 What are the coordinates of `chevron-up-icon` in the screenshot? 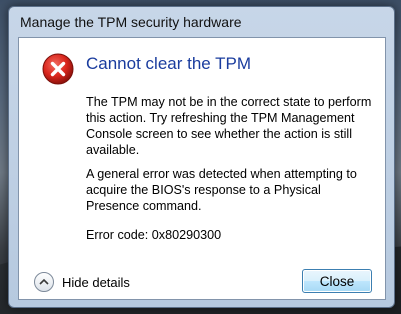 It's located at (44, 282).